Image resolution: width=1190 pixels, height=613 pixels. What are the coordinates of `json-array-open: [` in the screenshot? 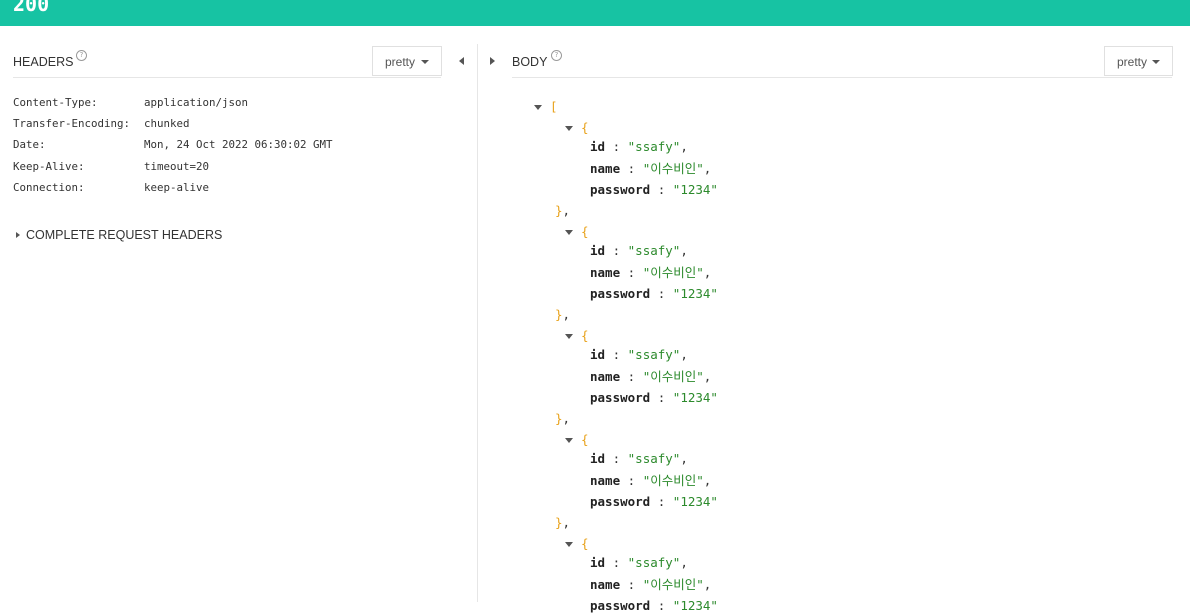 It's located at (554, 106).